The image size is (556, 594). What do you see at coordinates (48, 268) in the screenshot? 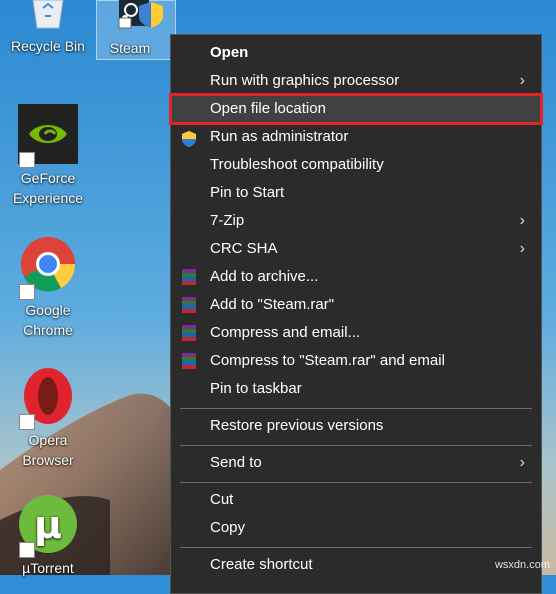
I see `chrome-icon` at bounding box center [48, 268].